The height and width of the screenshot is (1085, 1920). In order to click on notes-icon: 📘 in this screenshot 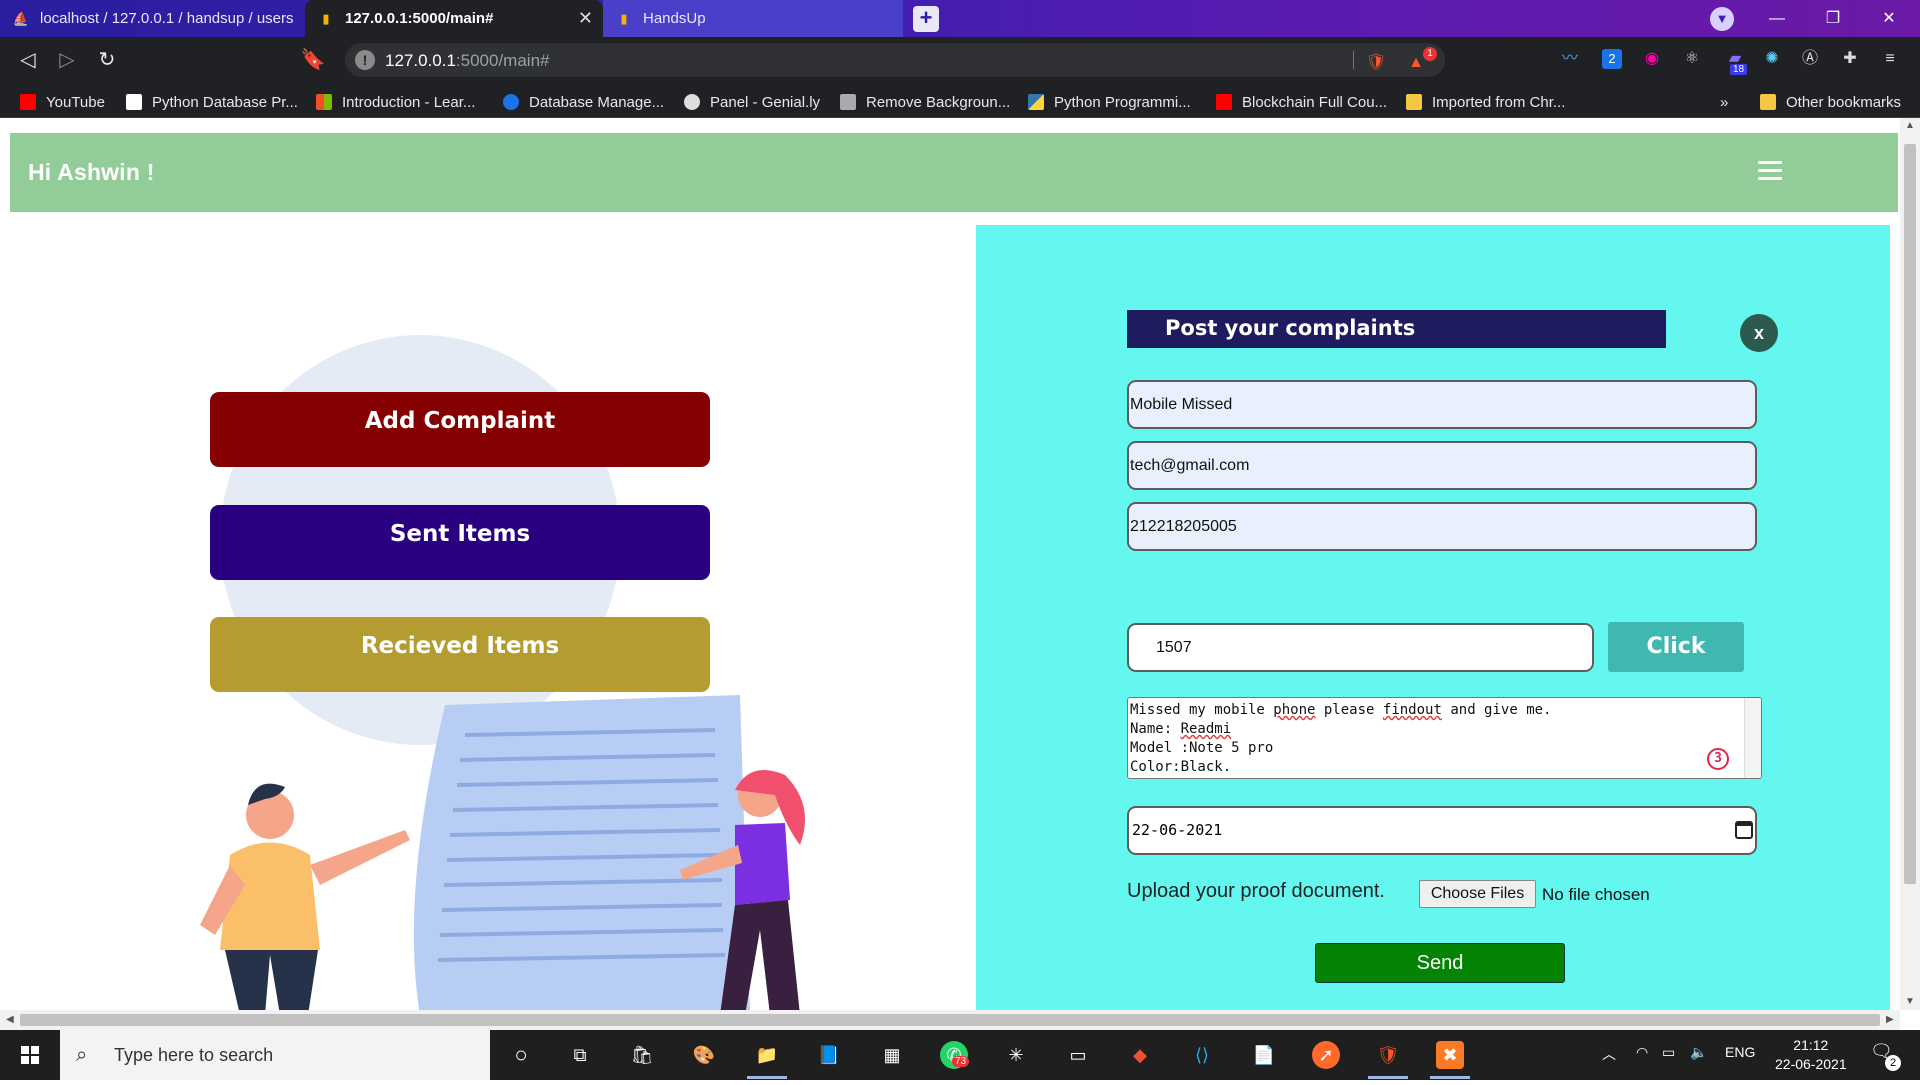, I will do `click(829, 1055)`.